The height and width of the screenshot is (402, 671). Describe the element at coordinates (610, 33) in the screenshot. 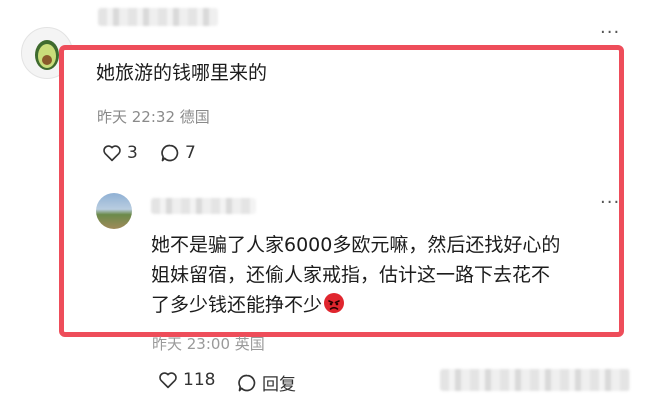

I see `more-options-icon: ···` at that location.